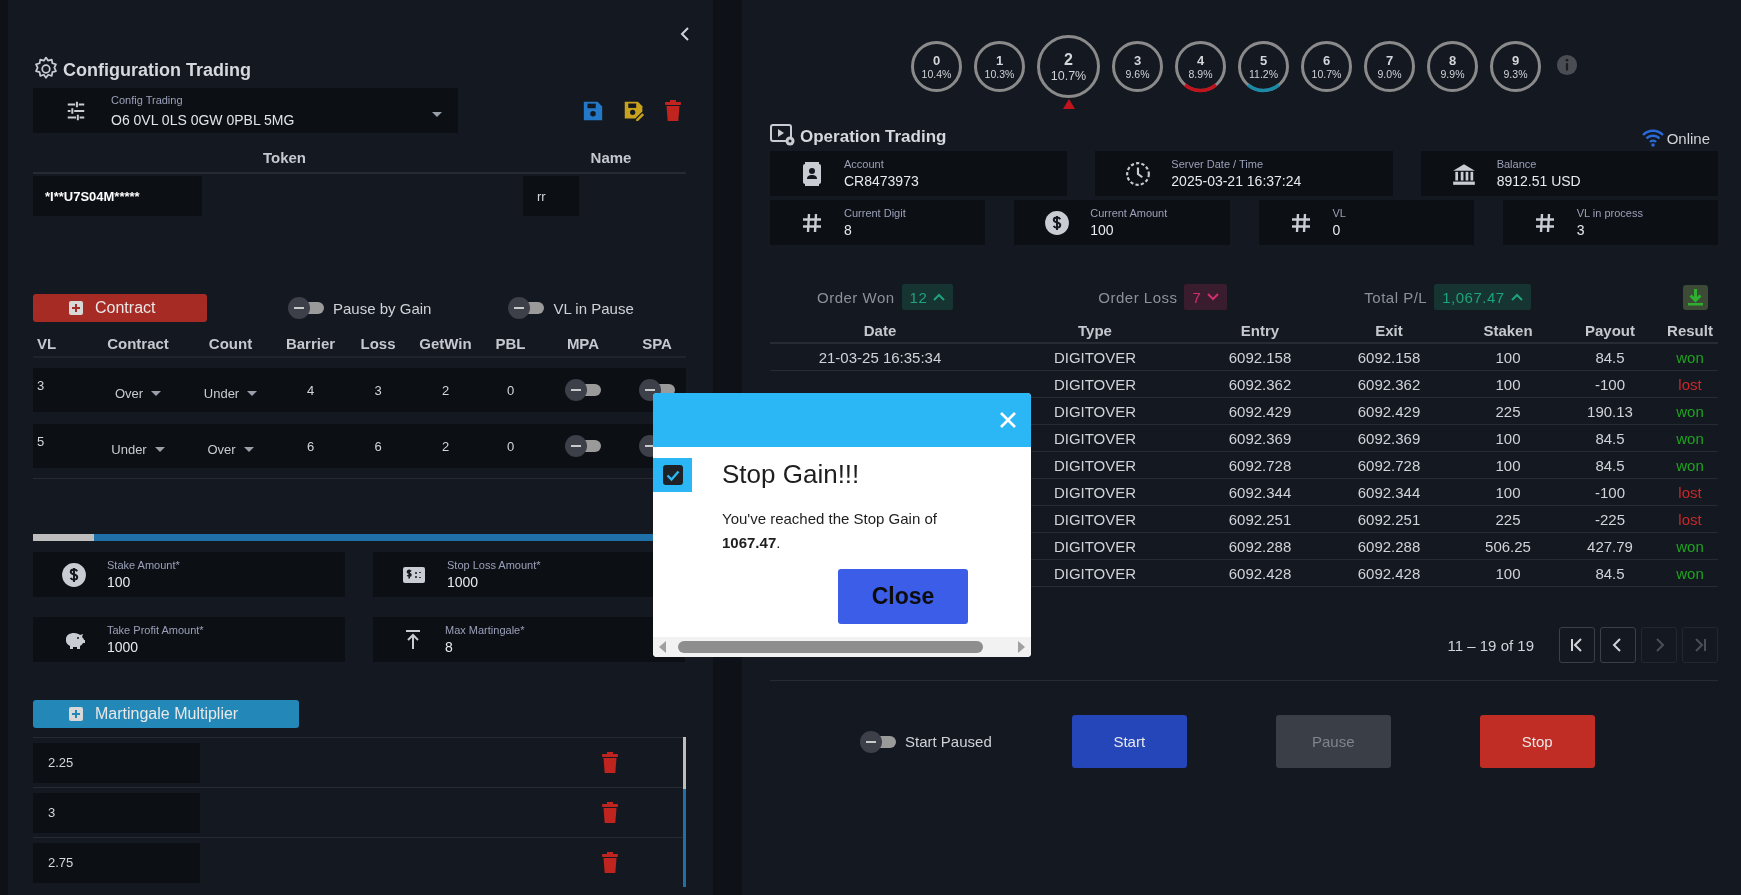  Describe the element at coordinates (1200, 66) in the screenshot. I see `digit-stat: 4 8.9%` at that location.